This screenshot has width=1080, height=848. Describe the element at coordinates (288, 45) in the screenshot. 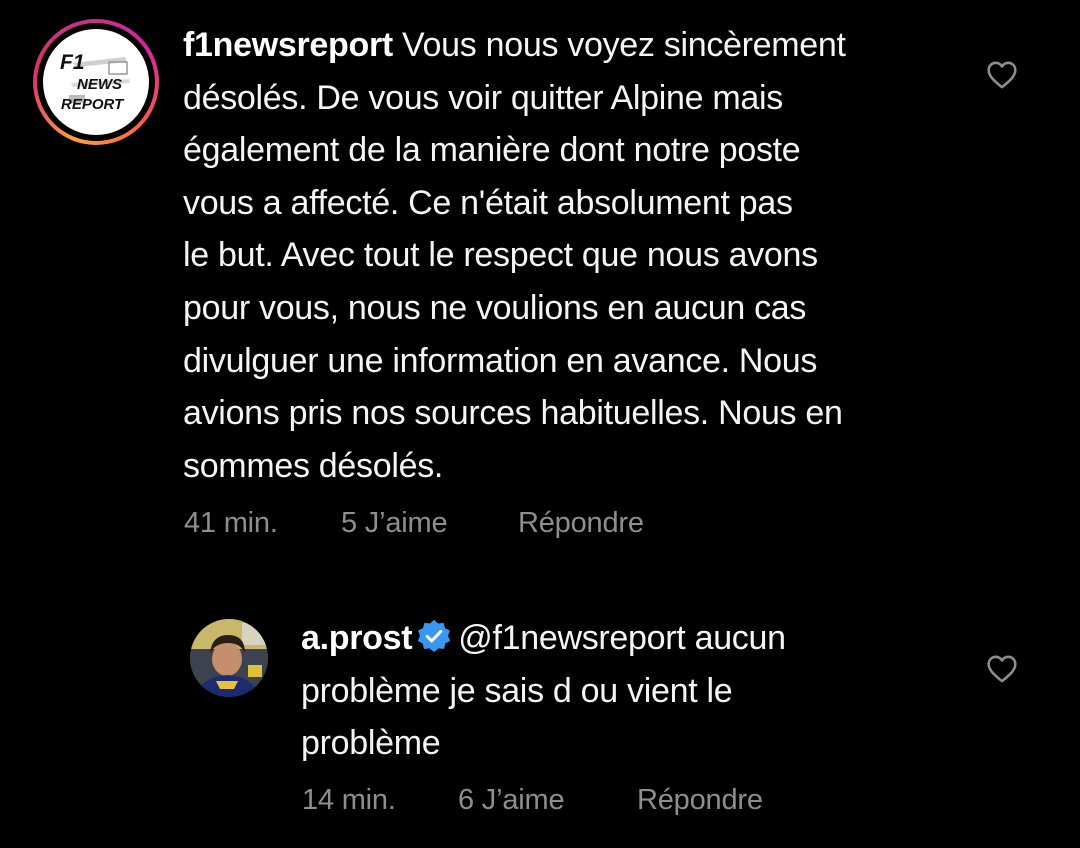

I see `comment-username: f1newsreport` at that location.